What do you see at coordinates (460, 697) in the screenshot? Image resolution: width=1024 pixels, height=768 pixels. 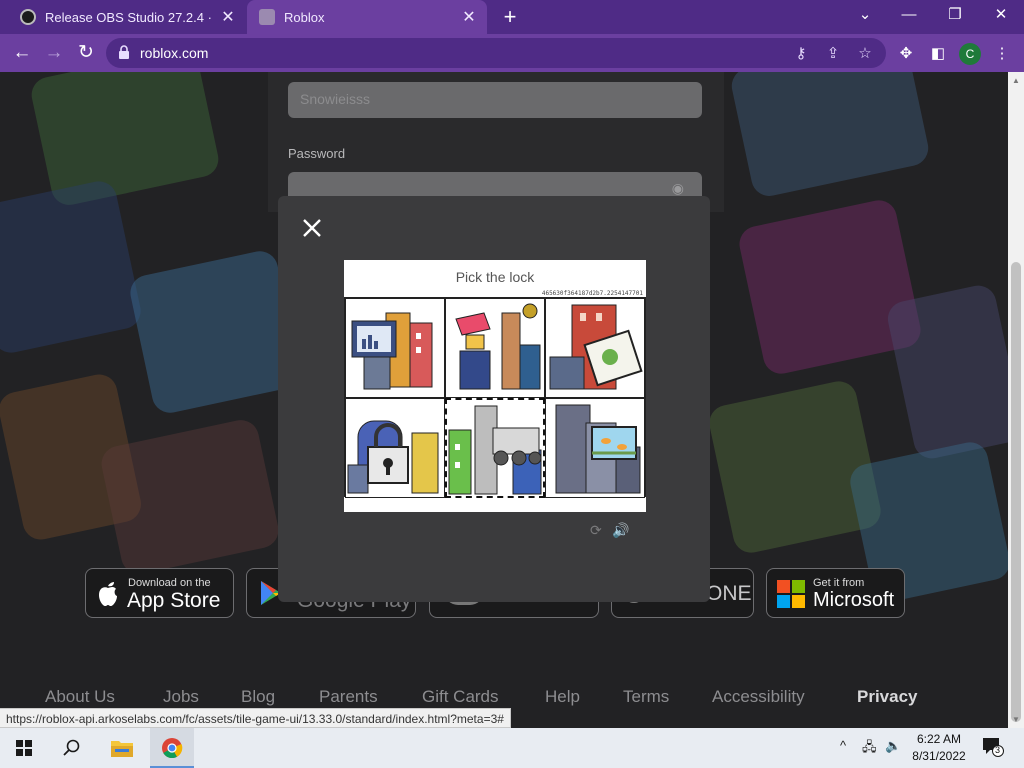 I see `footer-link-gift-cards: Gift Cards` at bounding box center [460, 697].